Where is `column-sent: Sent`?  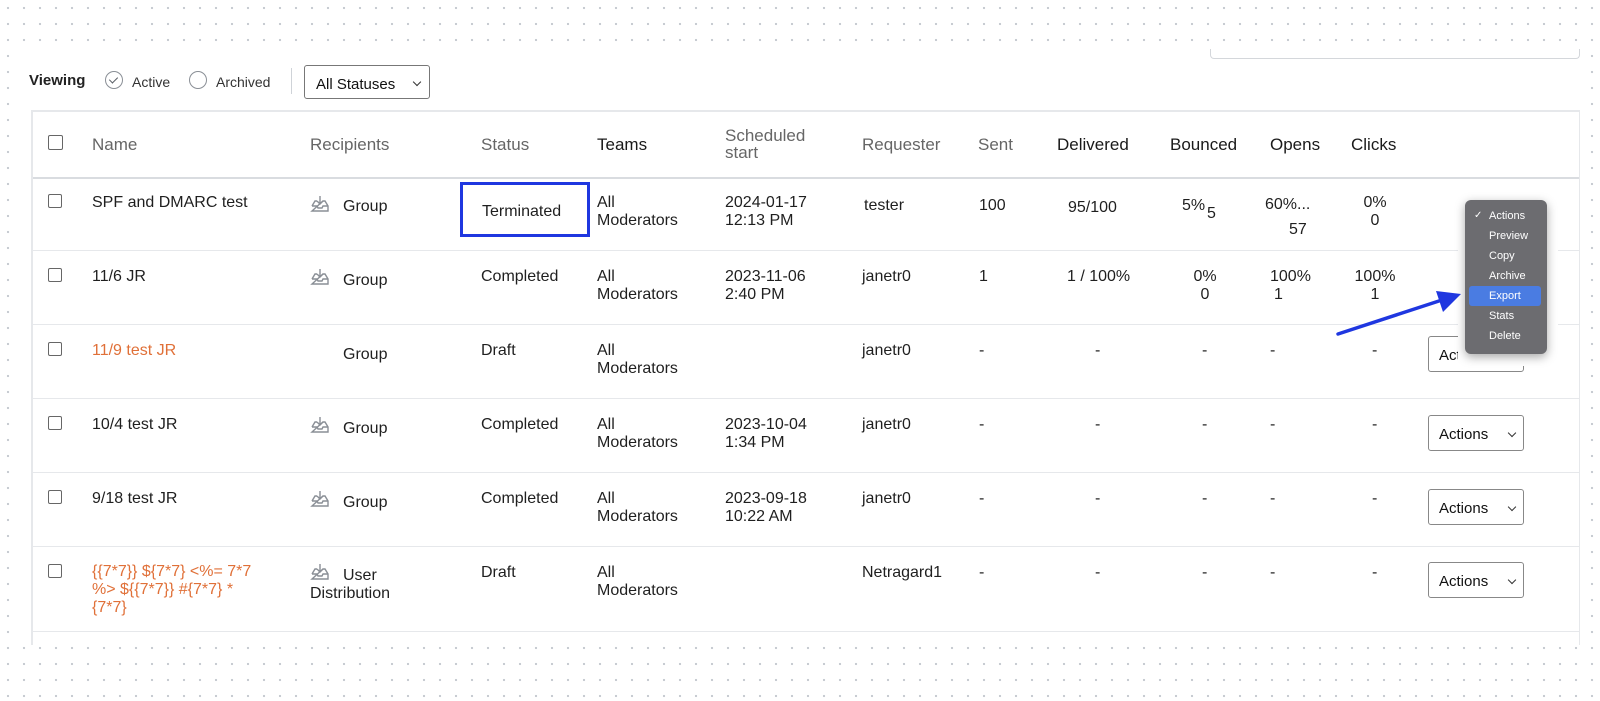
column-sent: Sent is located at coordinates (995, 144).